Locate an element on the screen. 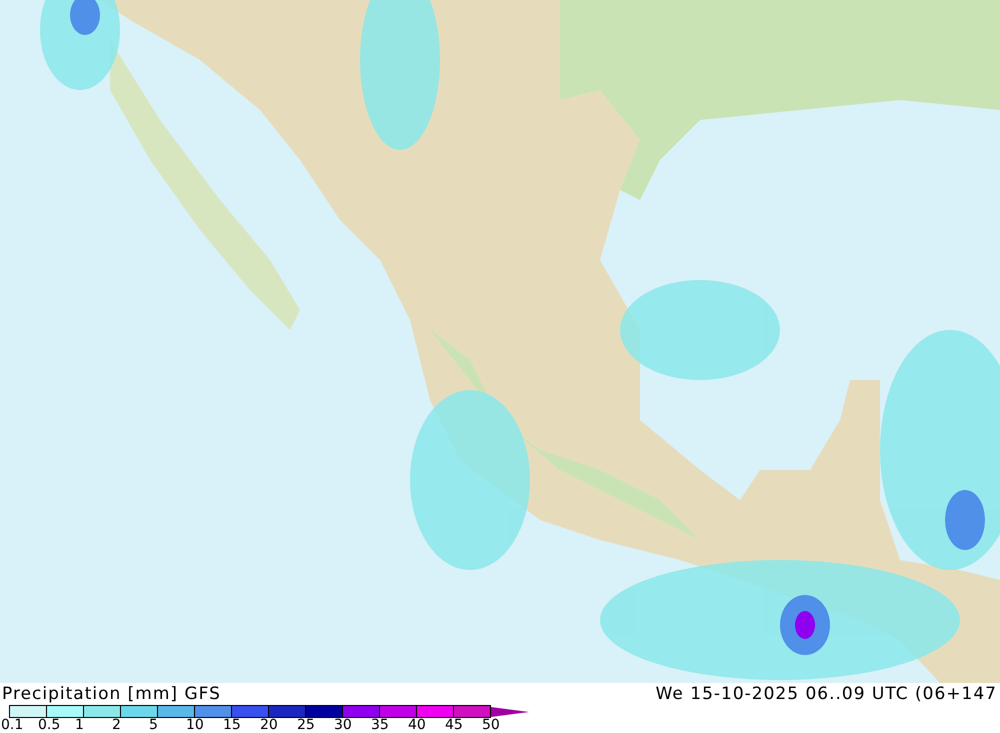 This screenshot has height=733, width=1000. scale-label: 40 is located at coordinates (417, 725).